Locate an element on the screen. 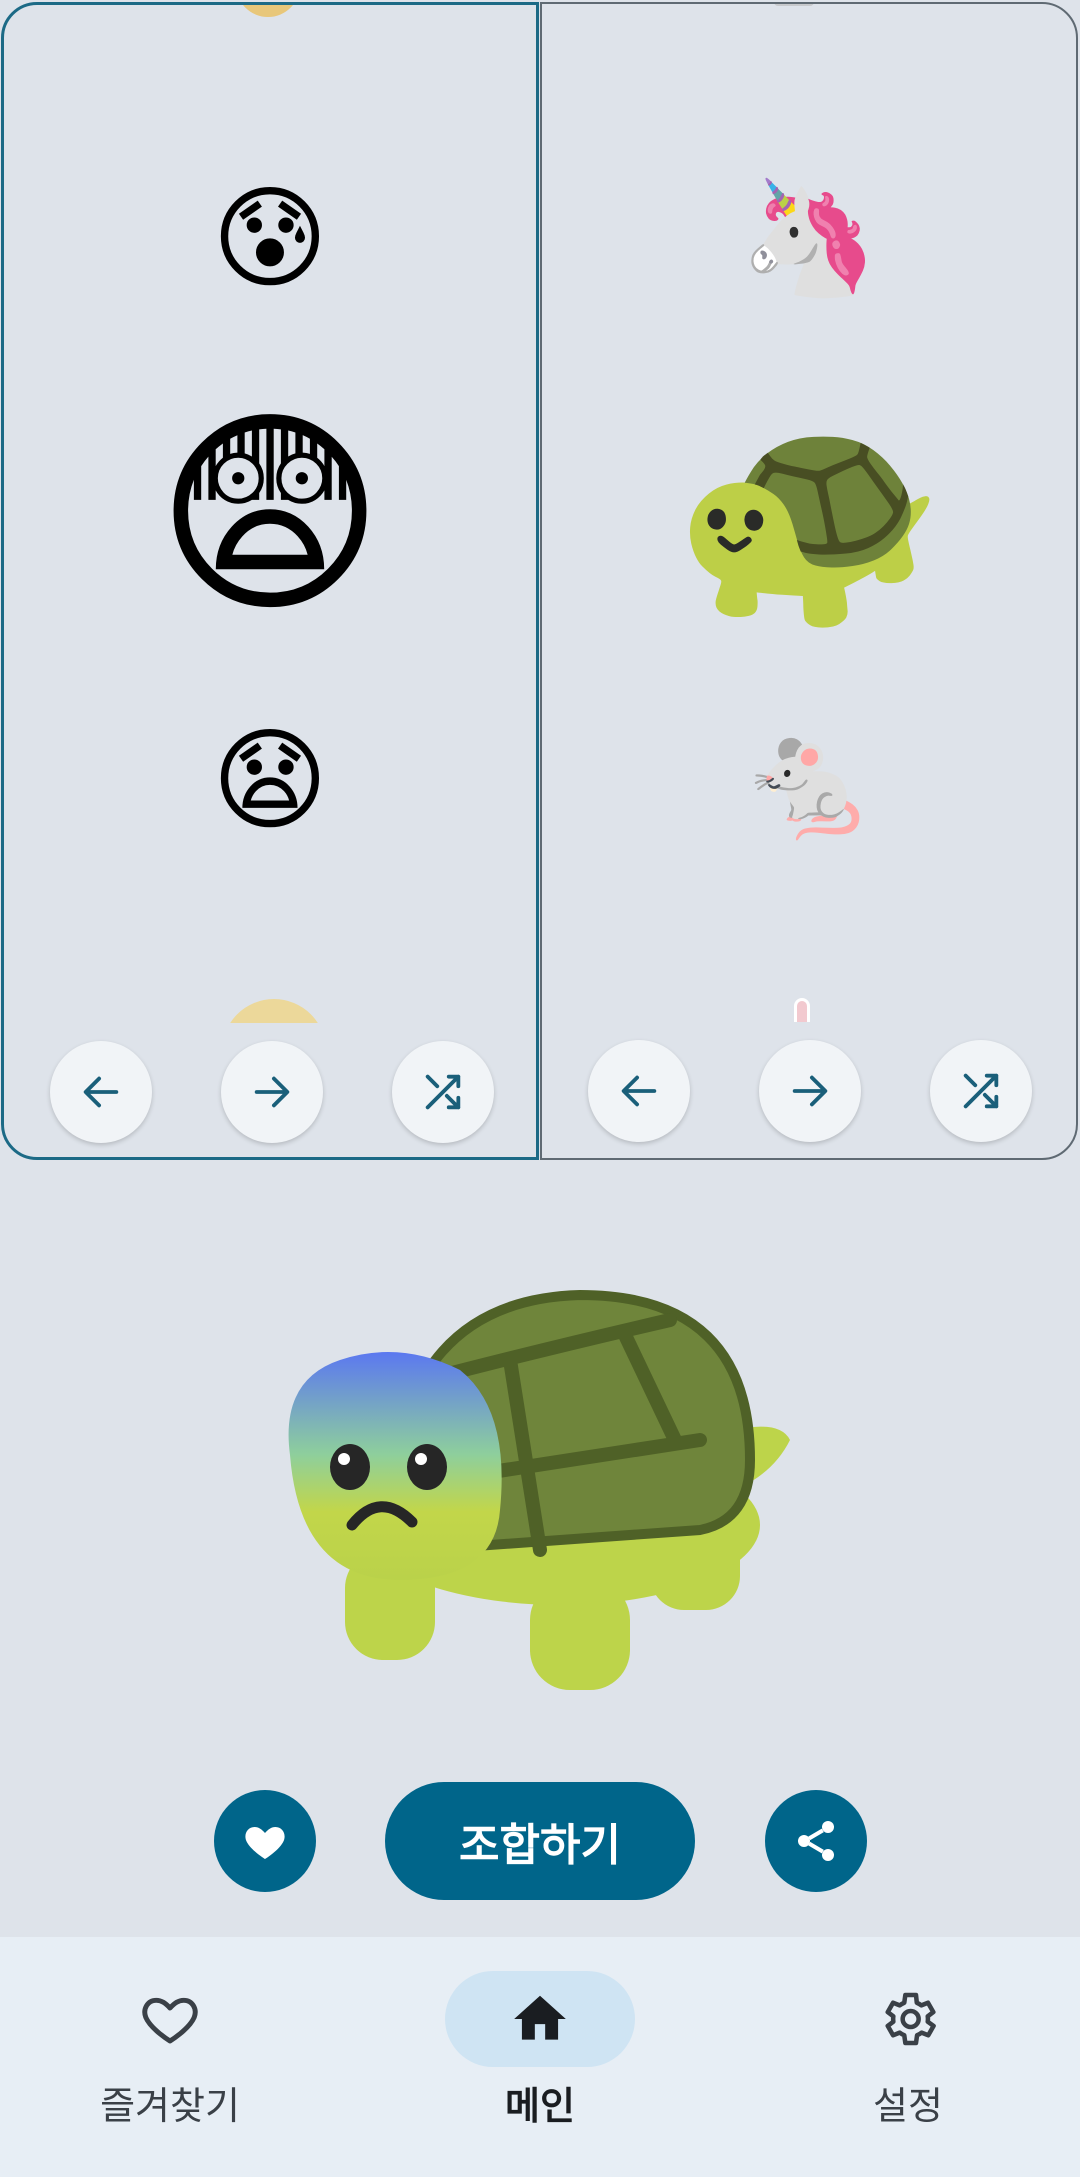 This screenshot has width=1080, height=2177. nav-icon-container-active is located at coordinates (540, 2019).